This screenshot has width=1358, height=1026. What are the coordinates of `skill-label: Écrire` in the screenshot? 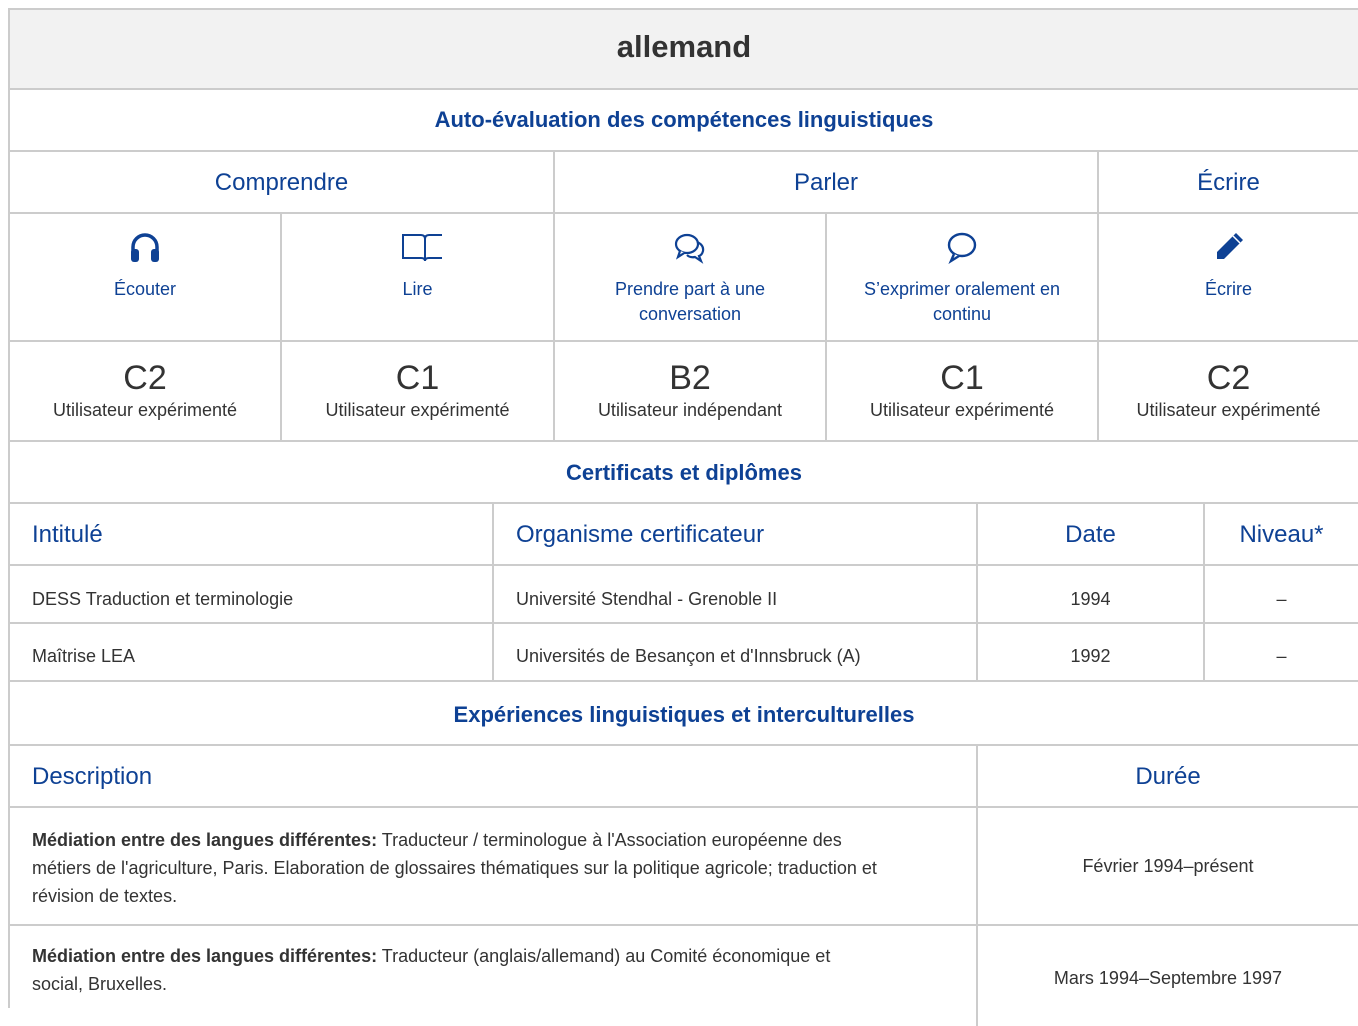 It's located at (1228, 289).